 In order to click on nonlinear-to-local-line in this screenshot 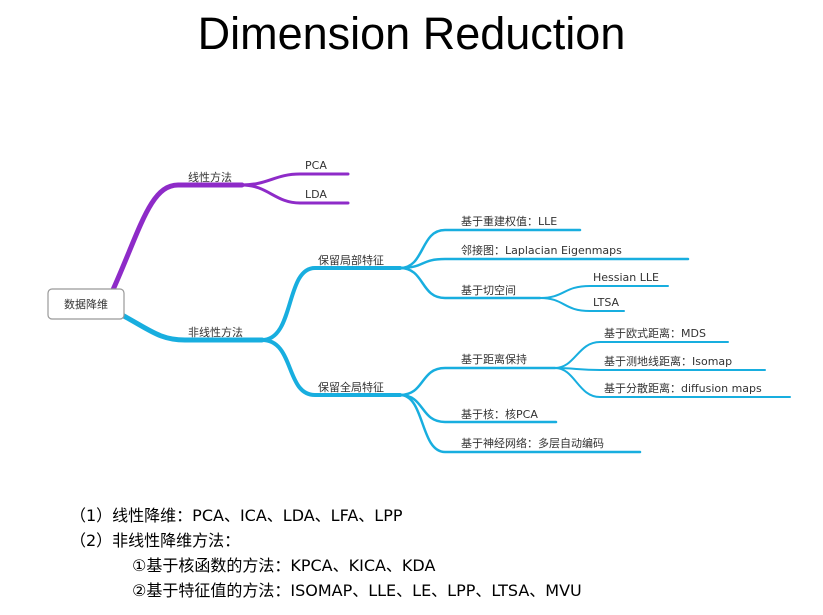, I will do `click(331, 304)`.